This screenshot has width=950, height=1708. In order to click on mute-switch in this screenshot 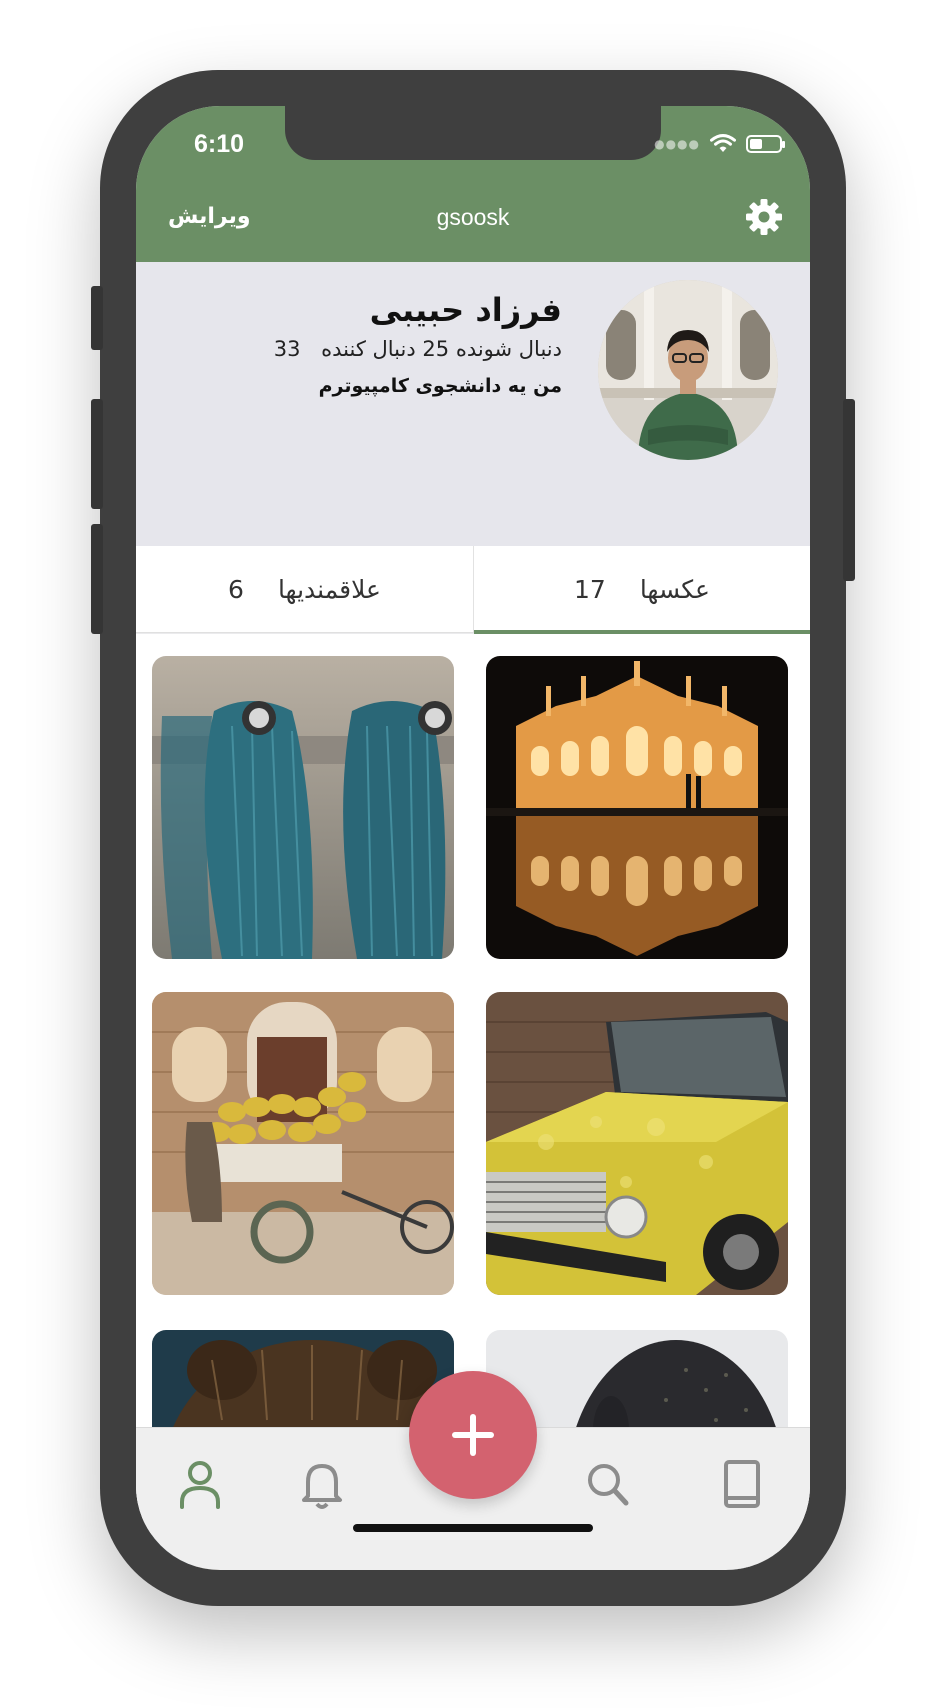, I will do `click(97, 318)`.